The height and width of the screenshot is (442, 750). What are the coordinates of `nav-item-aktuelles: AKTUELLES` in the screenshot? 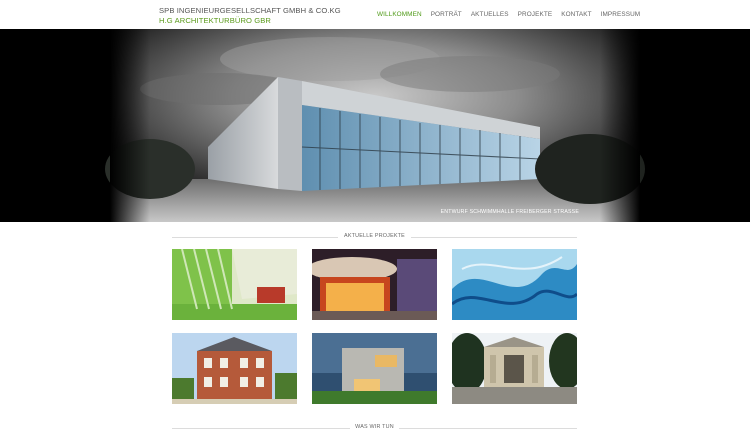 It's located at (490, 14).